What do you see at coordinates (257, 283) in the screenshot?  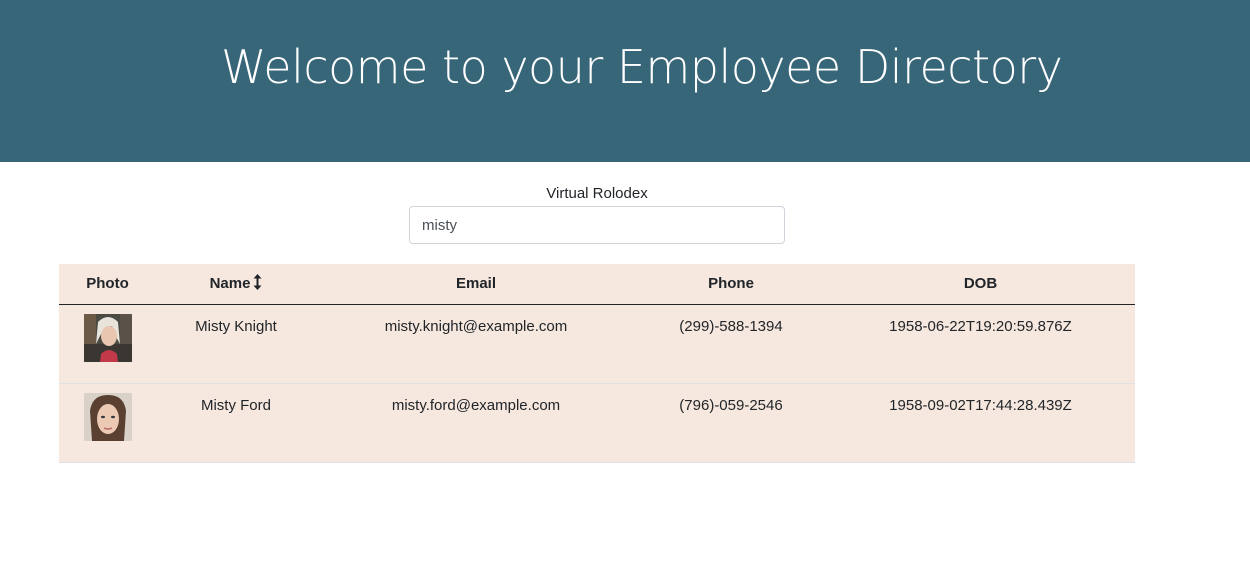 I see `sort-icon` at bounding box center [257, 283].